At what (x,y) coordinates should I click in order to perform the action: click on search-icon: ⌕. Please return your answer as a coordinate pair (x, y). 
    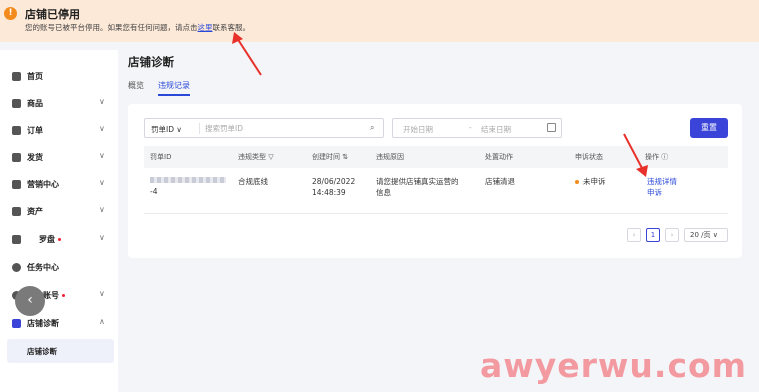
    Looking at the image, I should click on (372, 128).